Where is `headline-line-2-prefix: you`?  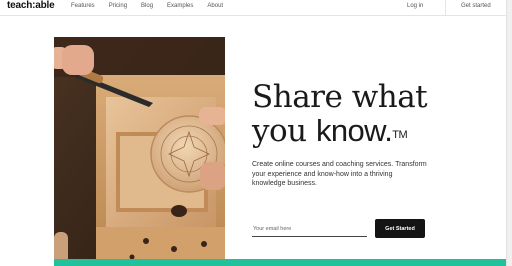 headline-line-2-prefix: you is located at coordinates (284, 131).